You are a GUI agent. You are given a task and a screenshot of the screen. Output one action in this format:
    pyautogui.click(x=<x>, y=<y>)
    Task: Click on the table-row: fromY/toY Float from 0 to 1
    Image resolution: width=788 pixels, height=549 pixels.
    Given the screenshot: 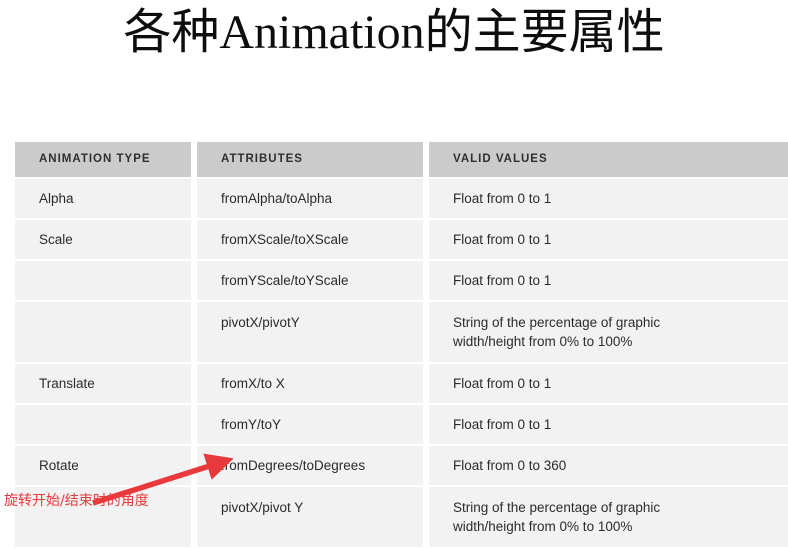 What is the action you would take?
    pyautogui.click(x=401, y=424)
    